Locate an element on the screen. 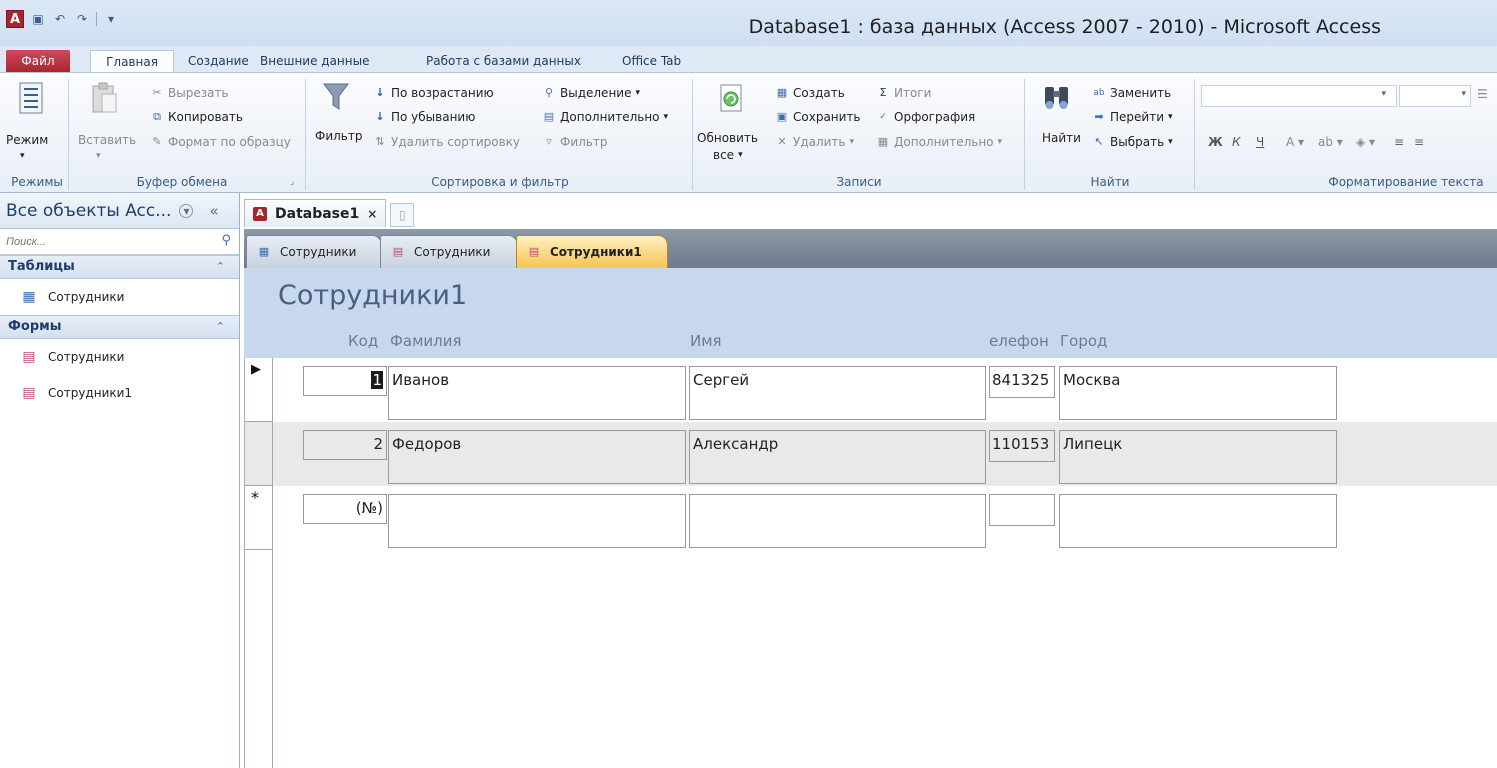  tab-label: Сотрудники1 is located at coordinates (596, 252).